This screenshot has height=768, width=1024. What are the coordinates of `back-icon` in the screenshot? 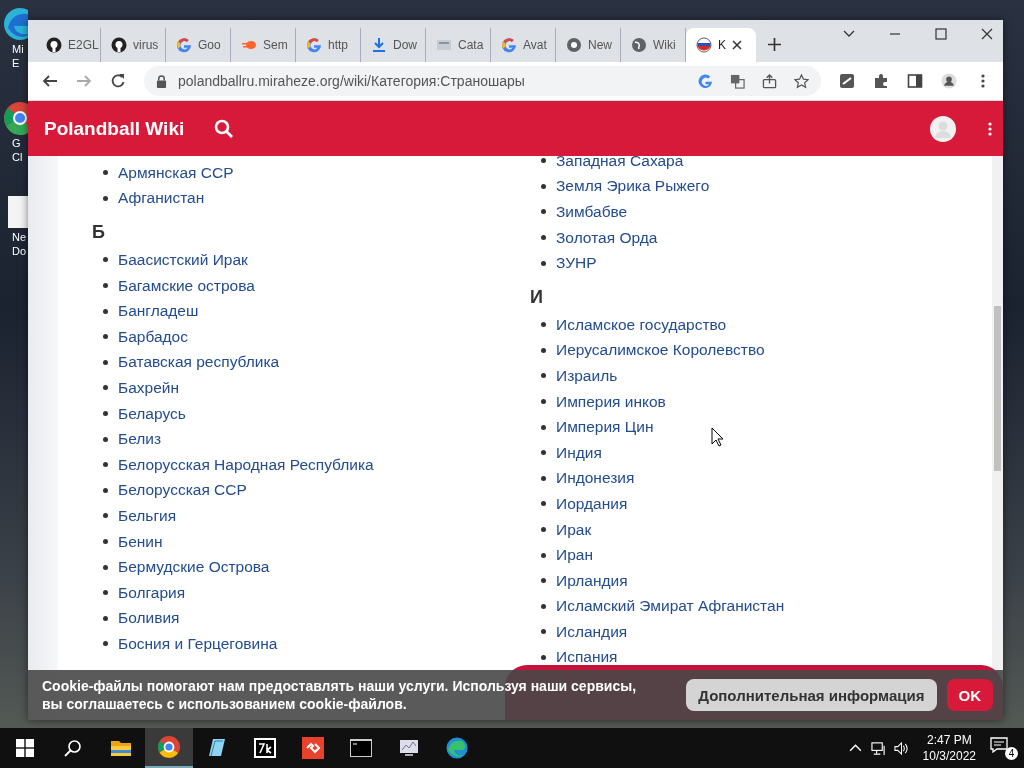 It's located at (50, 81).